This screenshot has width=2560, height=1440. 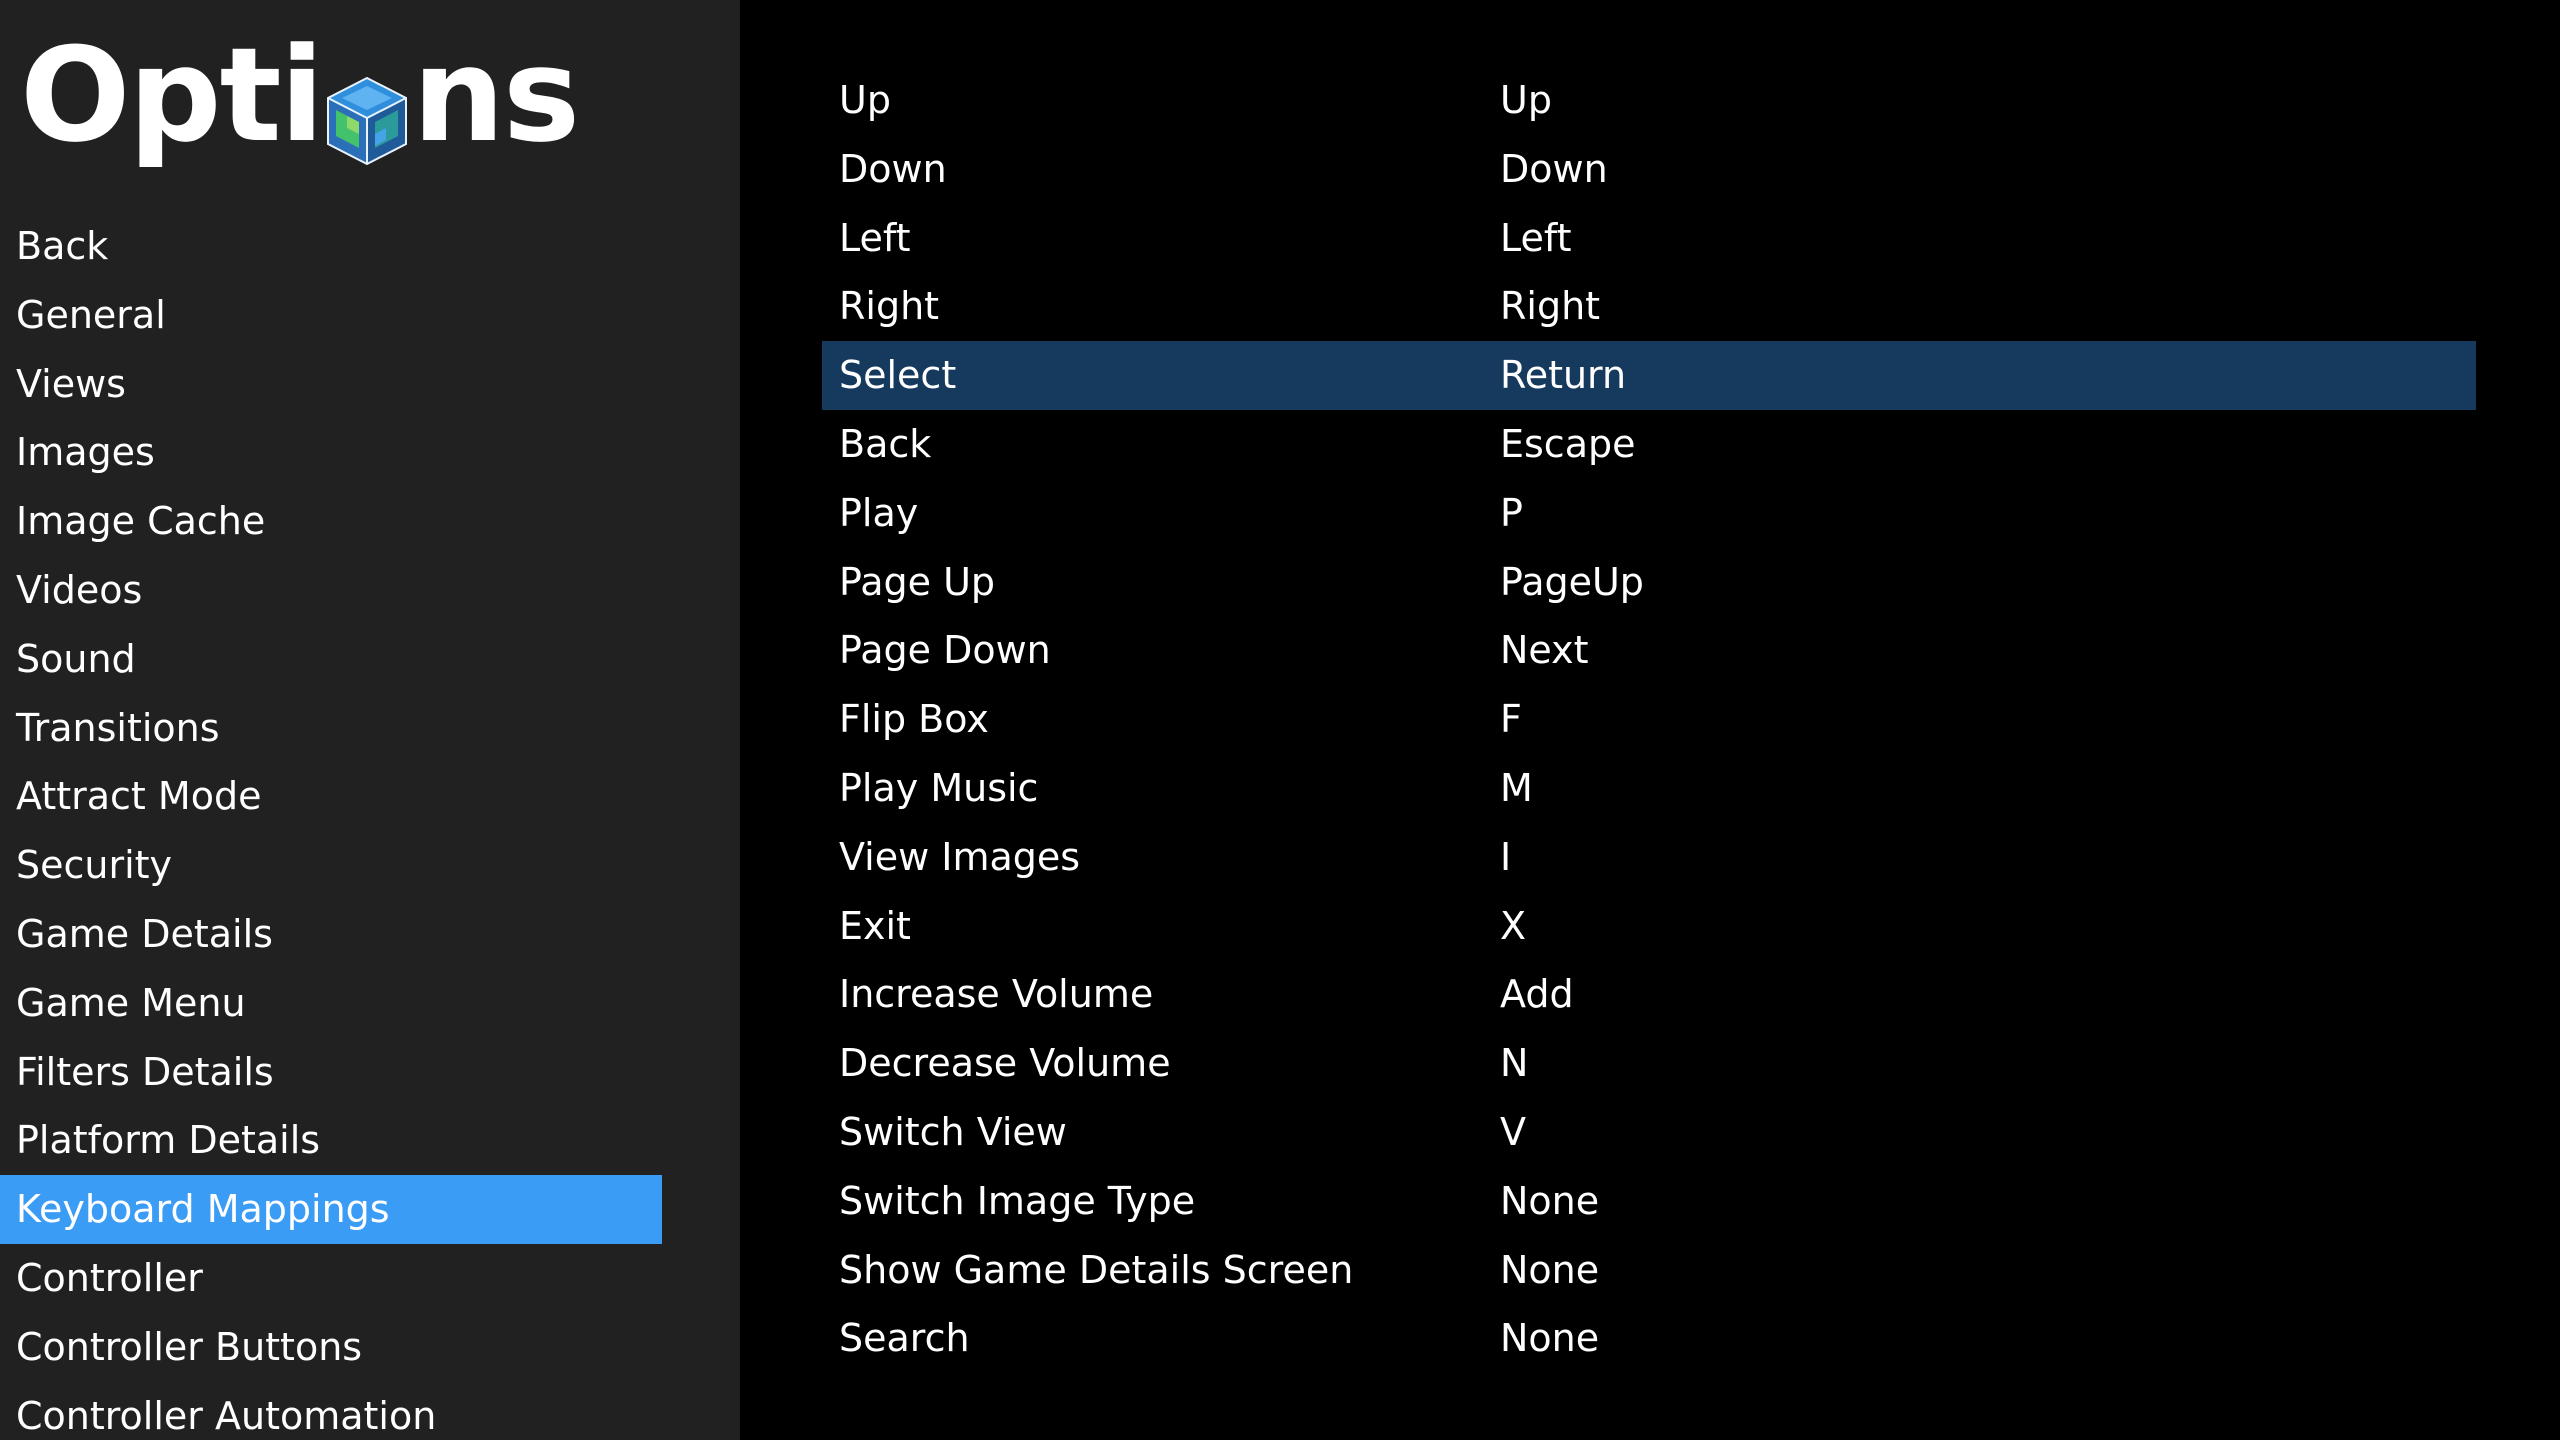 I want to click on mapping-key-value: Add, so click(x=1537, y=994).